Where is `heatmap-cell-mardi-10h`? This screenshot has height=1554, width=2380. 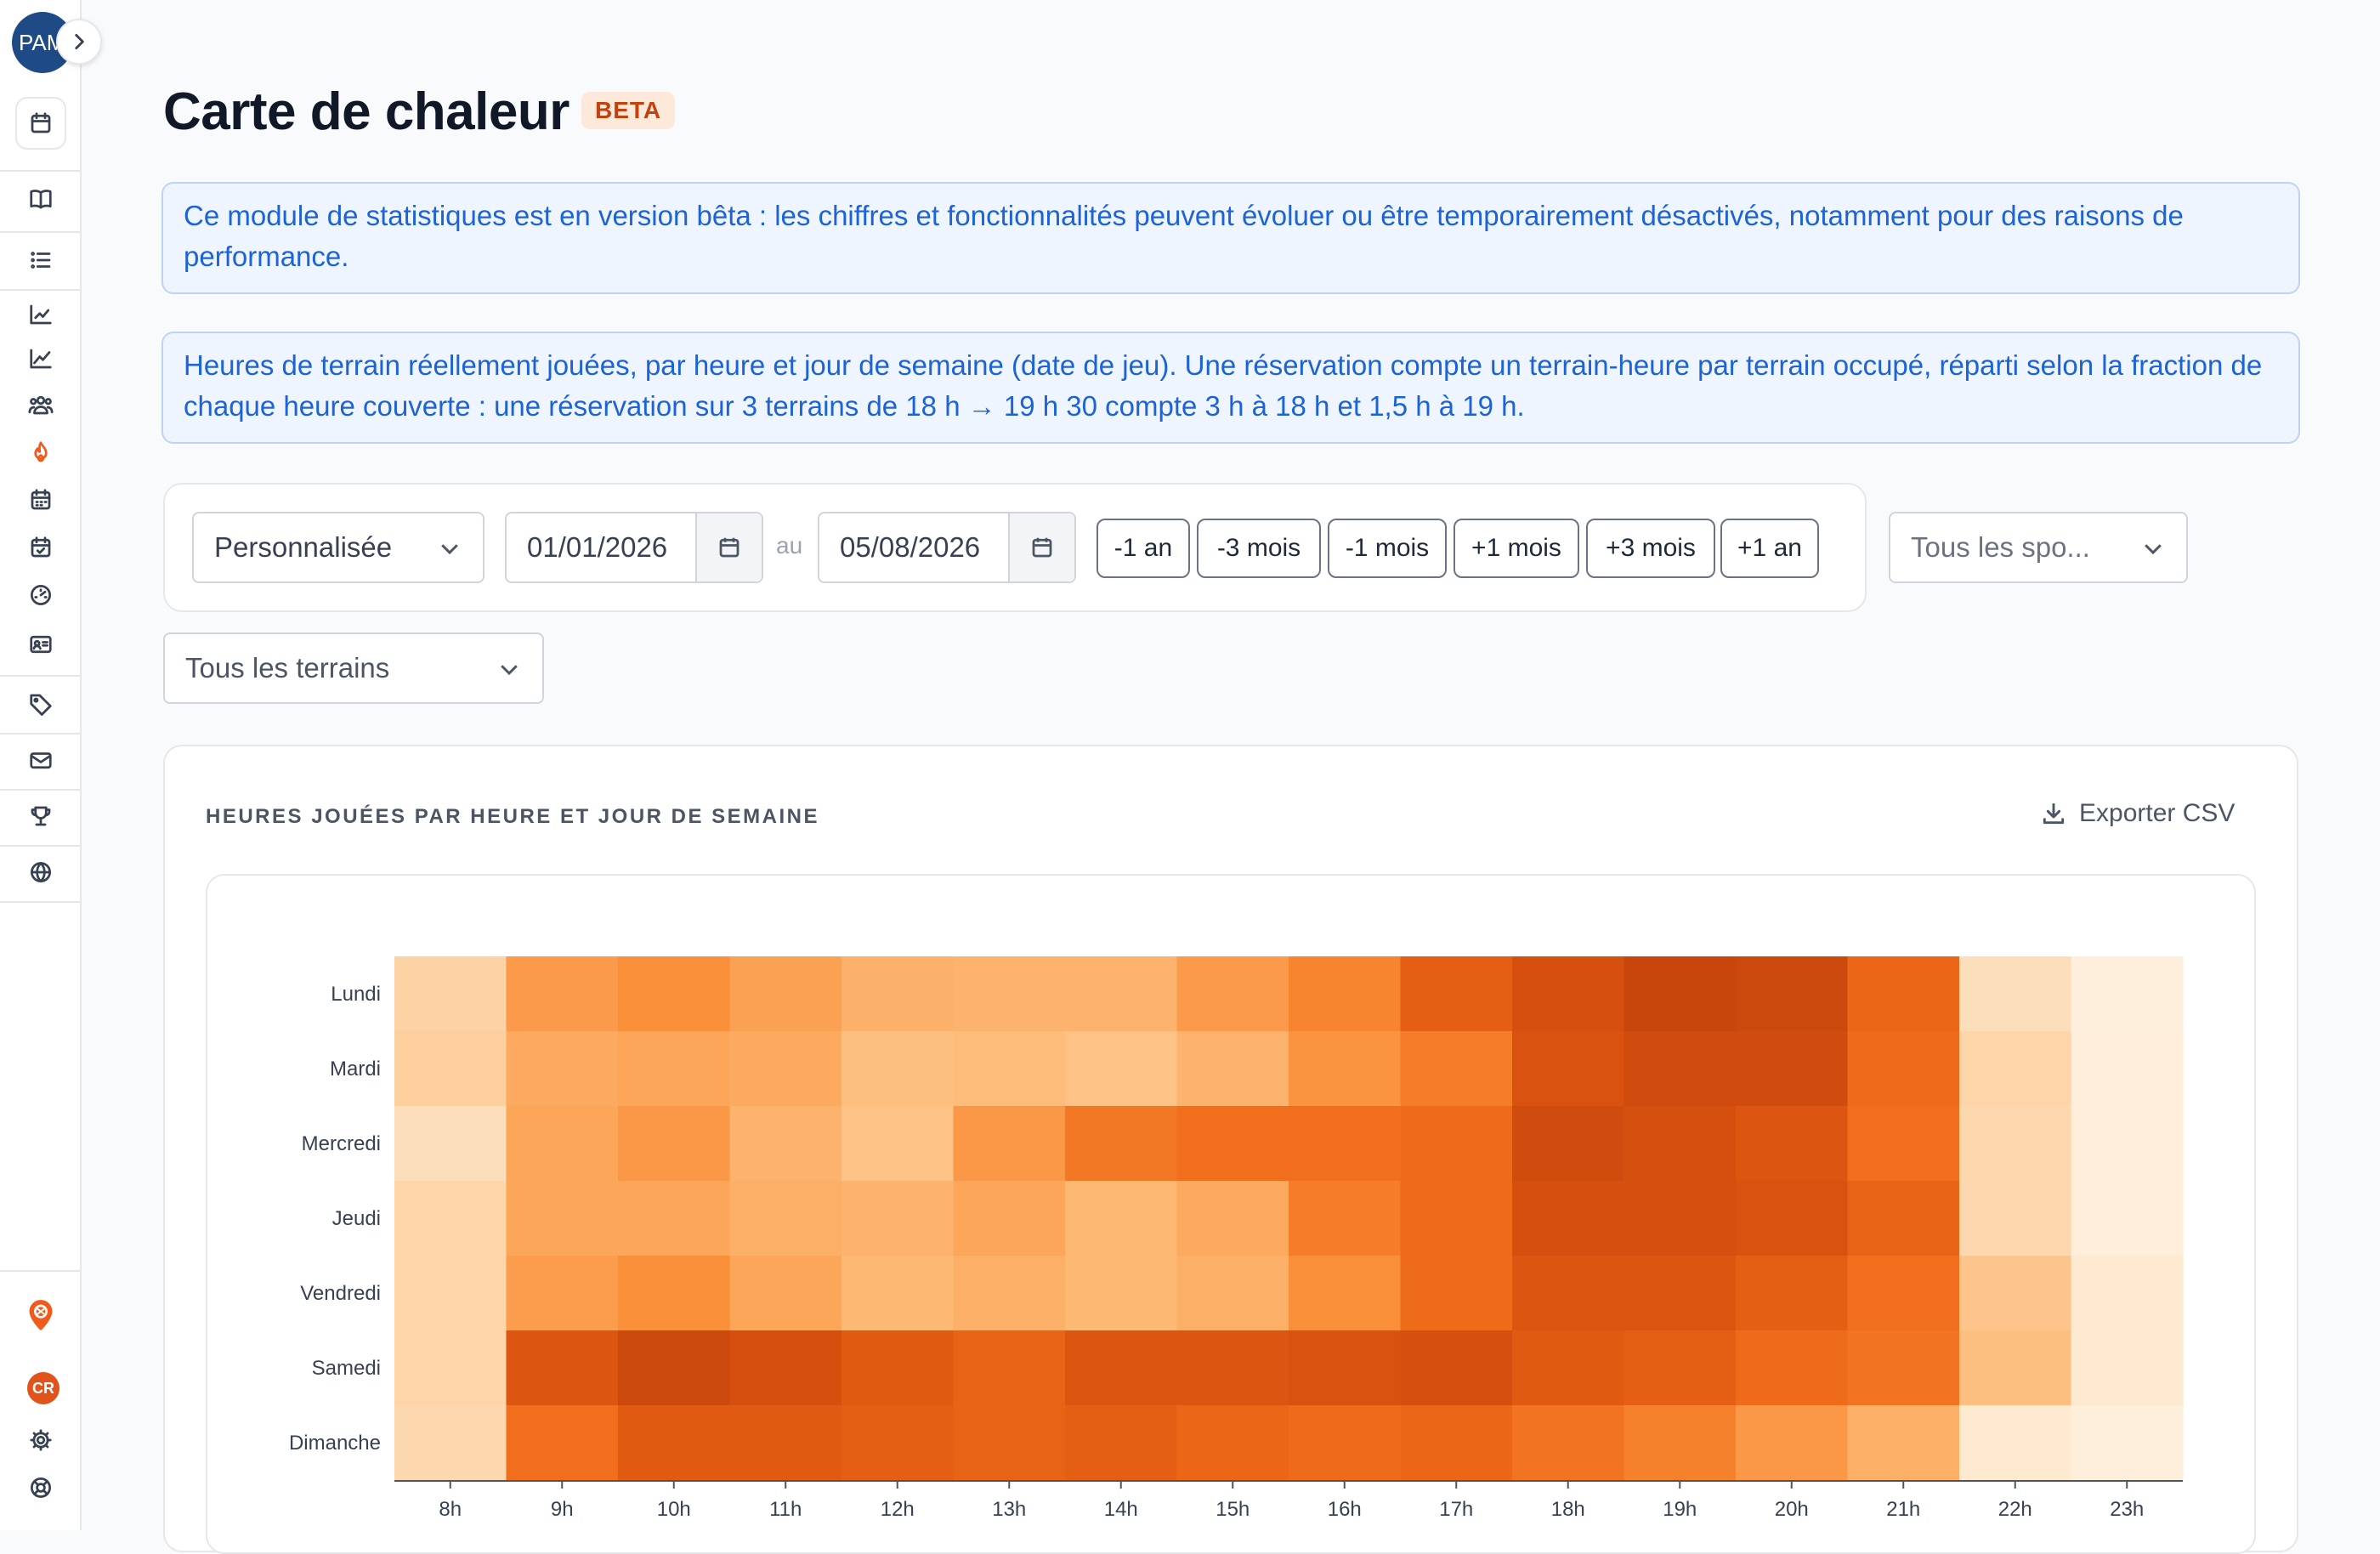 heatmap-cell-mardi-10h is located at coordinates (674, 1069).